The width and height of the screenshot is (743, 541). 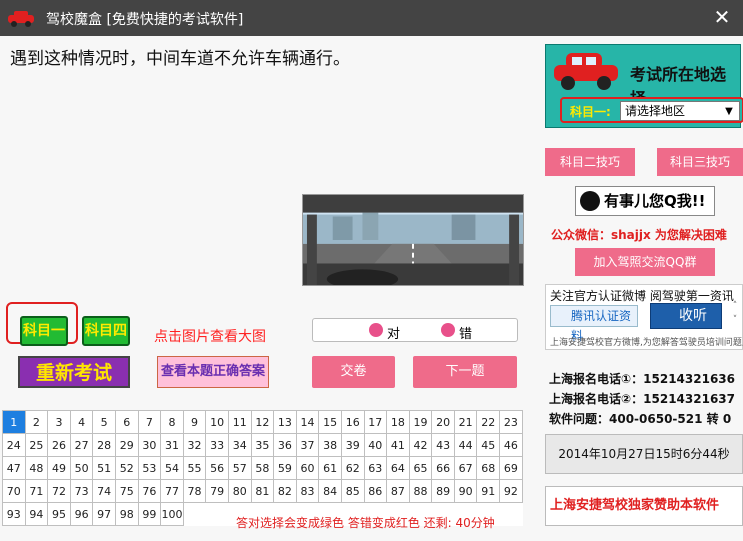 I want to click on question-number-cell: 34, so click(x=239, y=445).